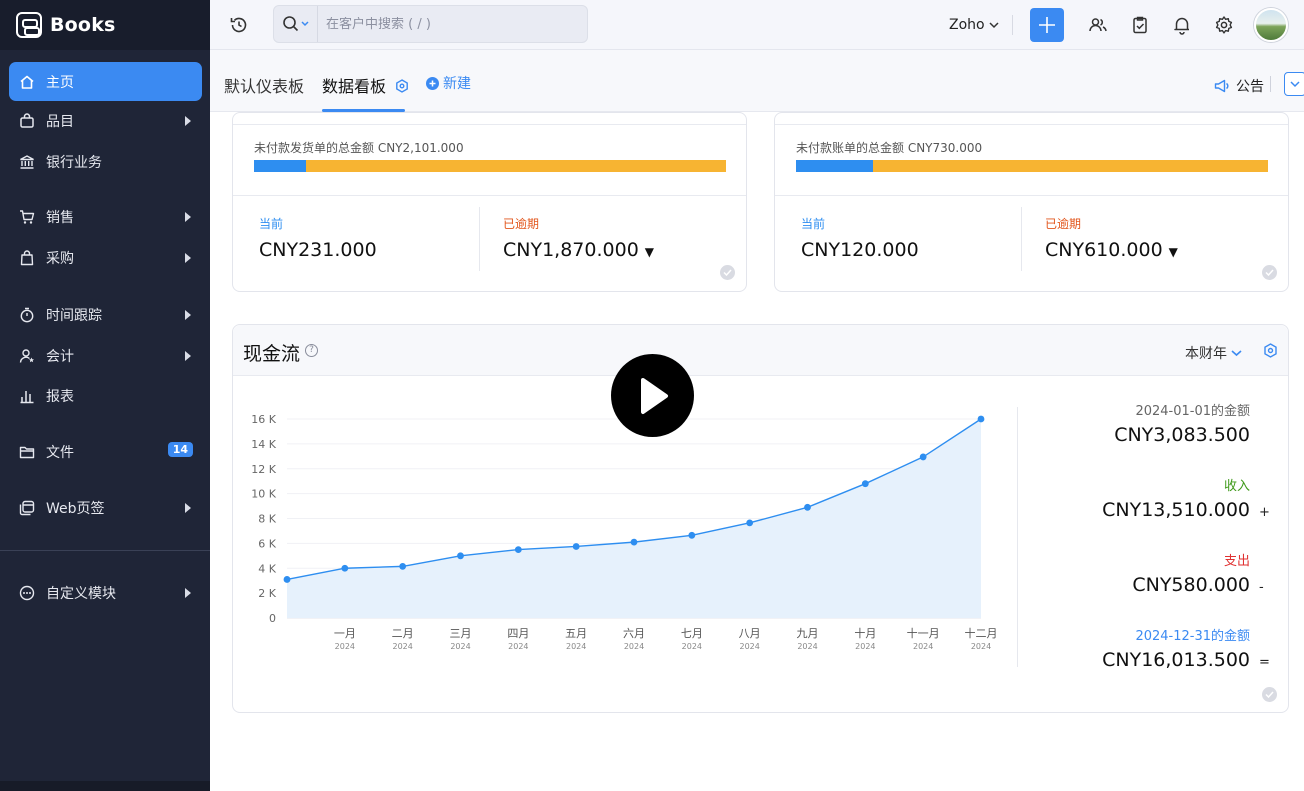 This screenshot has height=791, width=1304. I want to click on closing-balance-label: 2024-12-31的金额, so click(1192, 636).